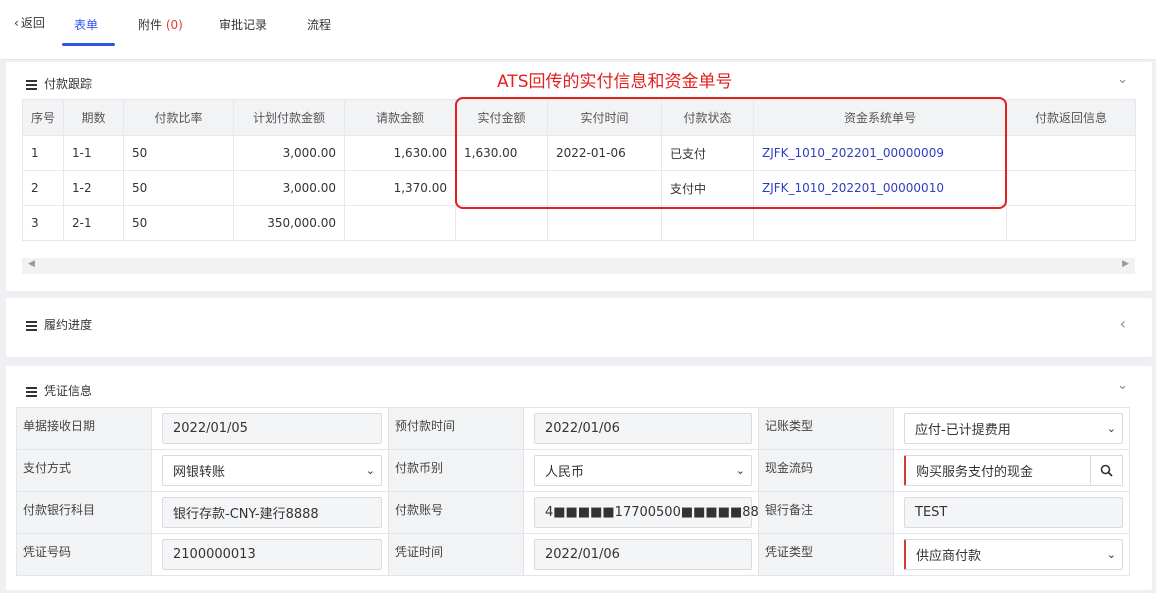  I want to click on field-cell: 应付-已计提费用 ⌄, so click(1011, 428).